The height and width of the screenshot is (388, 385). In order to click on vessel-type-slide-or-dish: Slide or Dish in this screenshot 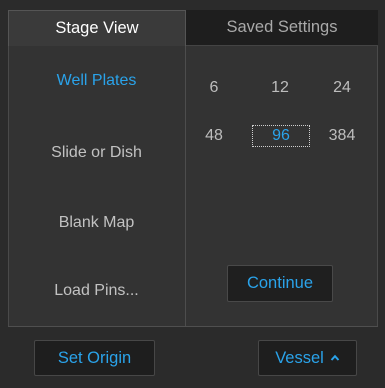, I will do `click(96, 153)`.